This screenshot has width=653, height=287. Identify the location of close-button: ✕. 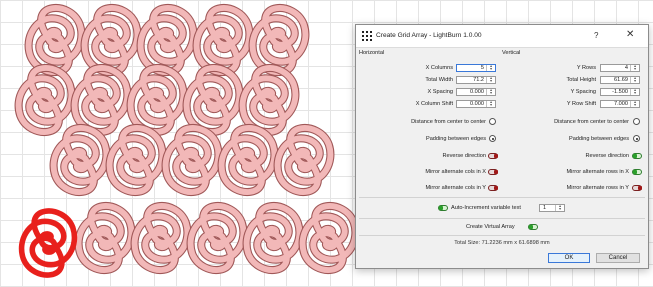
(630, 35).